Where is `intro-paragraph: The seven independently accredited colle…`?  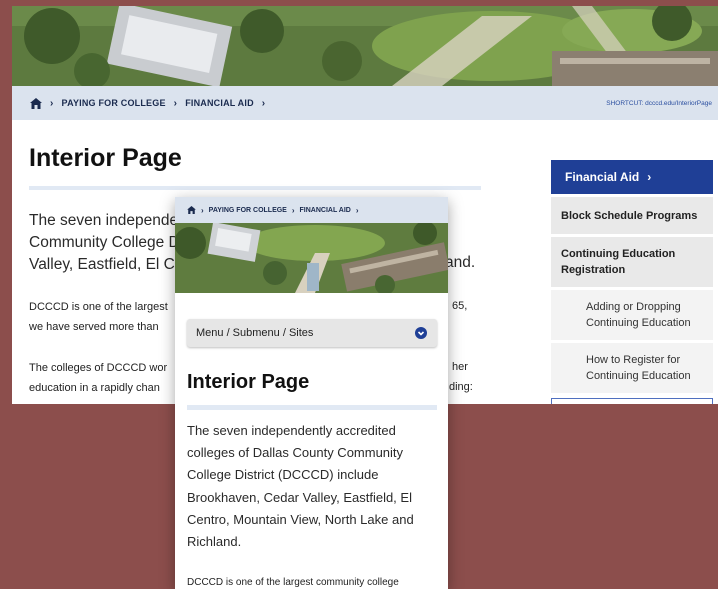
intro-paragraph: The seven independently accredited colle… is located at coordinates (300, 486).